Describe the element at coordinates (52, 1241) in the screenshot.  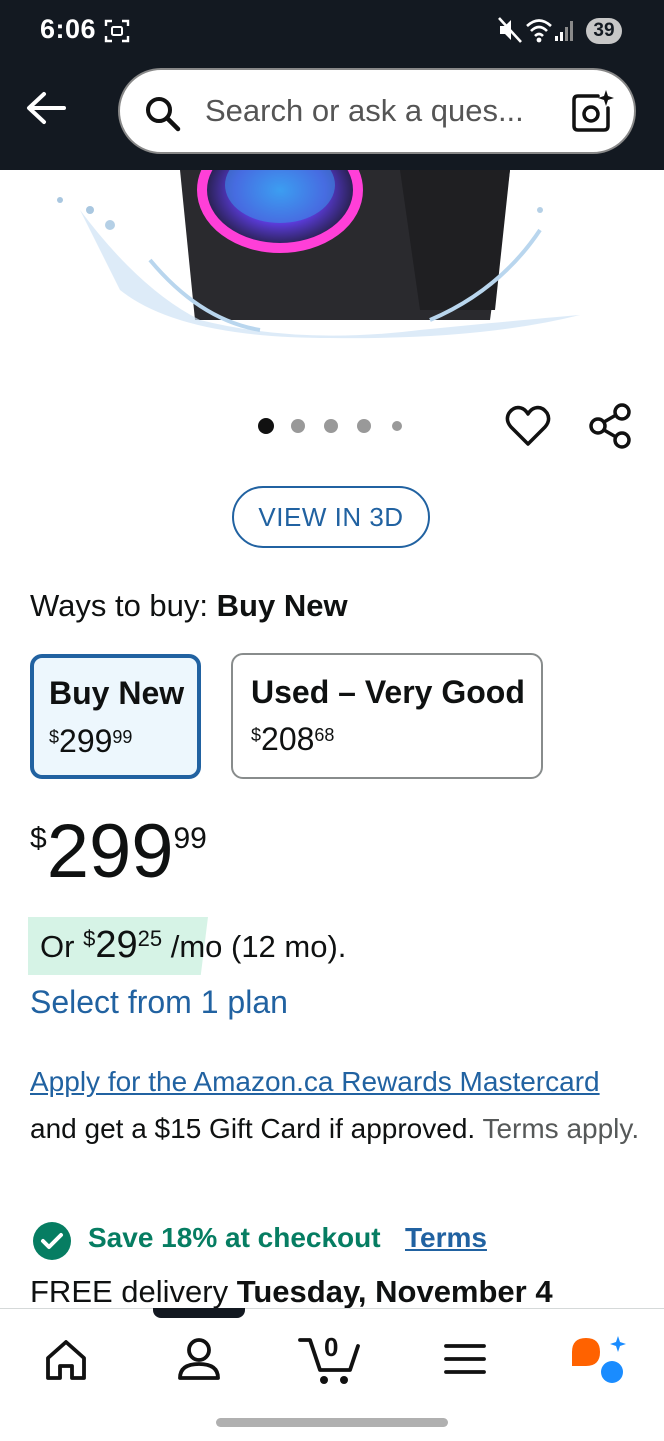
I see `check-circle-icon` at that location.